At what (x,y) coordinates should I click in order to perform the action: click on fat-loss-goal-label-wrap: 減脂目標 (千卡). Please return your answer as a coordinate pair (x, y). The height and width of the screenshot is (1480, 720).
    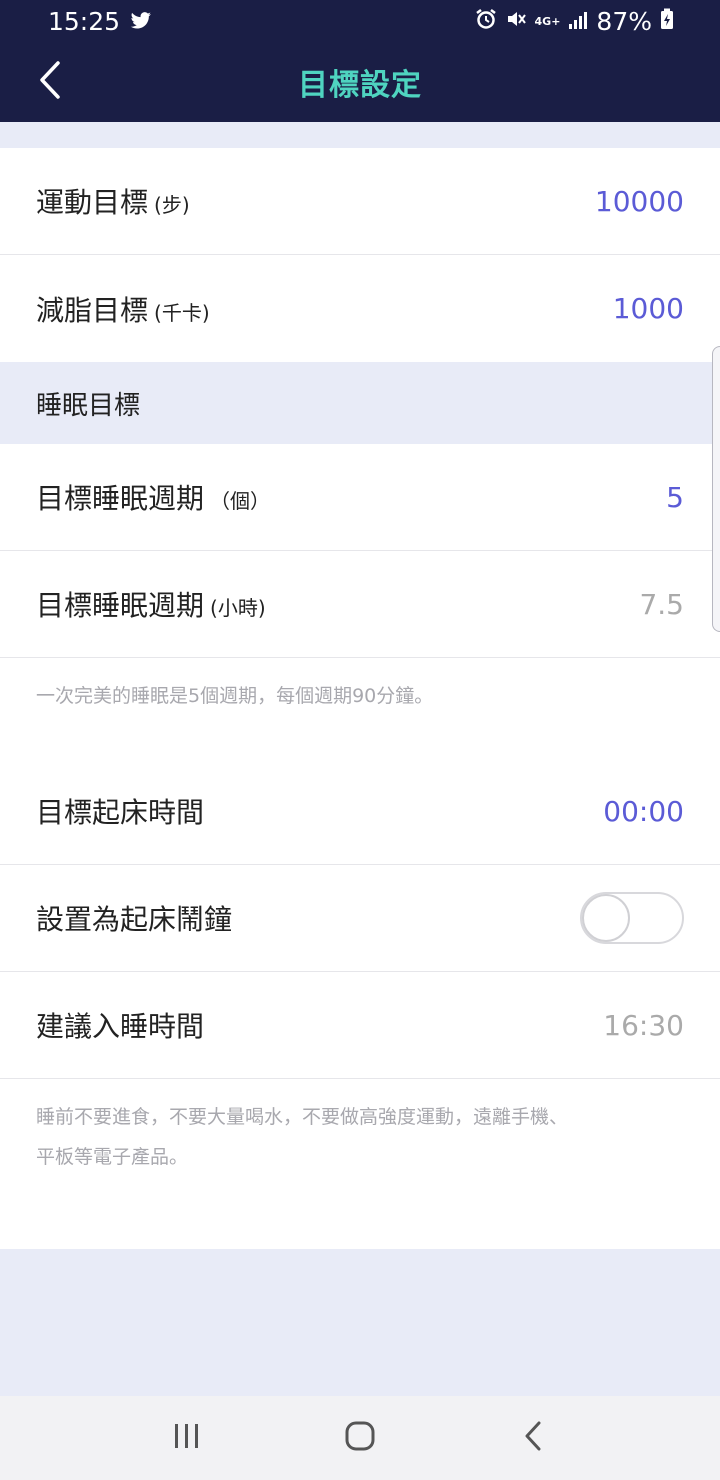
    Looking at the image, I should click on (123, 309).